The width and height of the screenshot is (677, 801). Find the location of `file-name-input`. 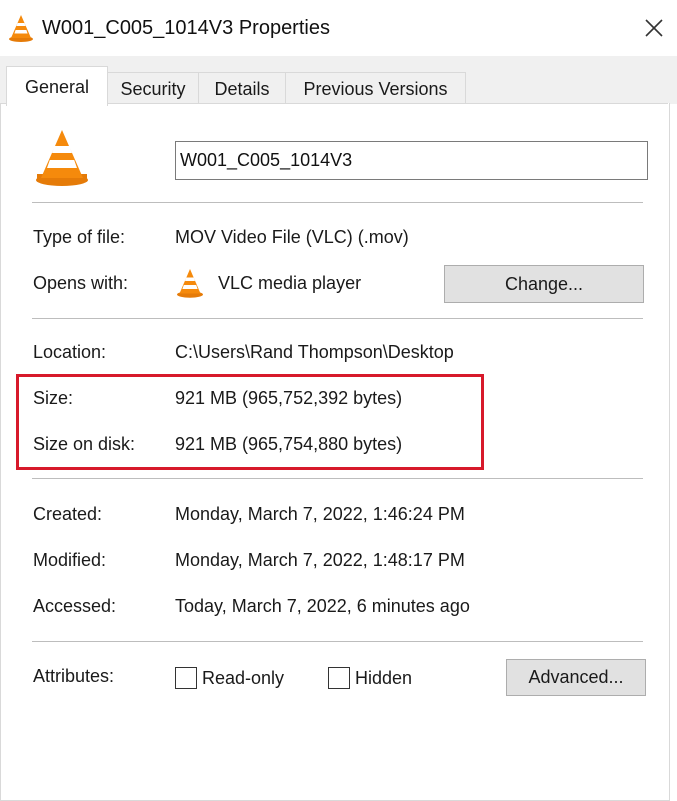

file-name-input is located at coordinates (411, 160).